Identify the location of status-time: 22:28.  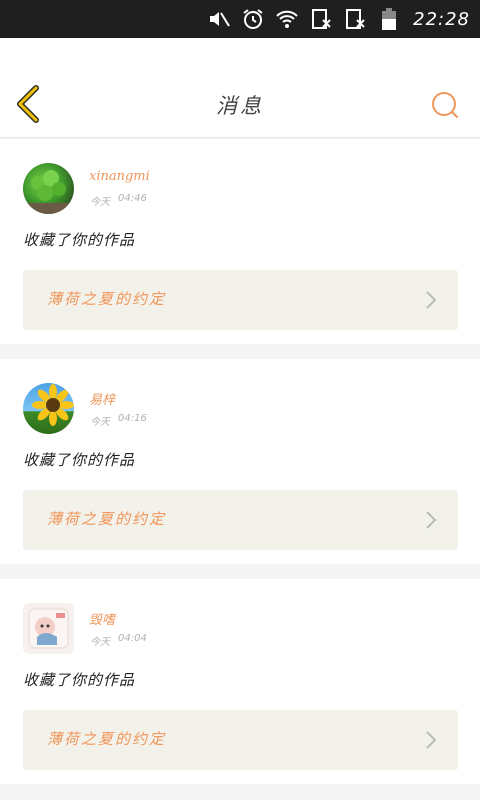
(441, 19).